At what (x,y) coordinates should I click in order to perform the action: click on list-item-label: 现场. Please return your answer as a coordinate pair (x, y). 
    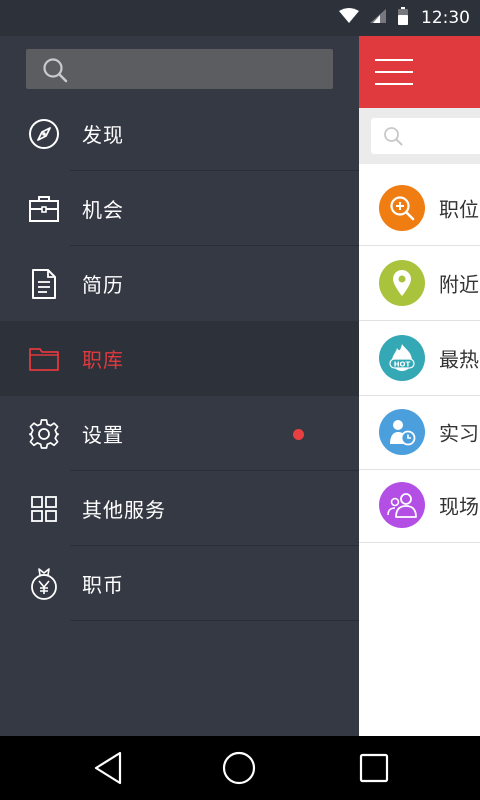
    Looking at the image, I should click on (459, 506).